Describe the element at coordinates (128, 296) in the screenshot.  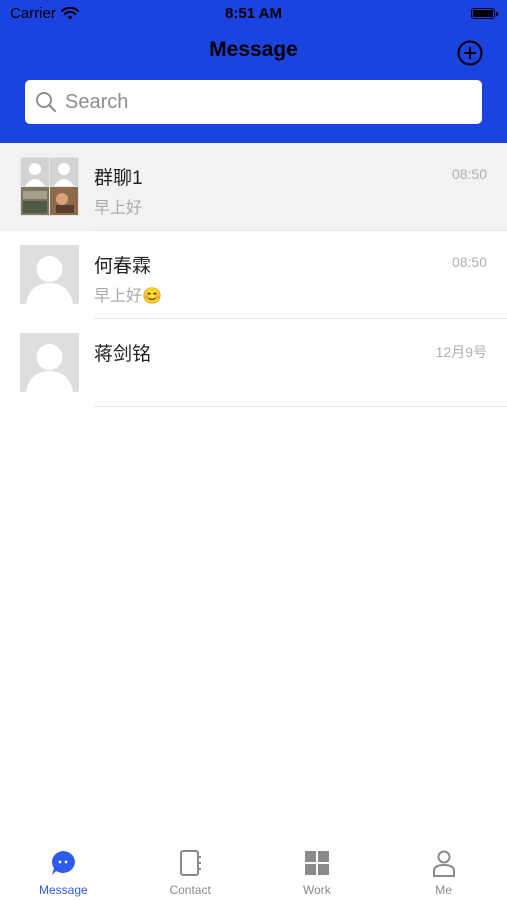
I see `conversation-preview: 早上好😊` at that location.